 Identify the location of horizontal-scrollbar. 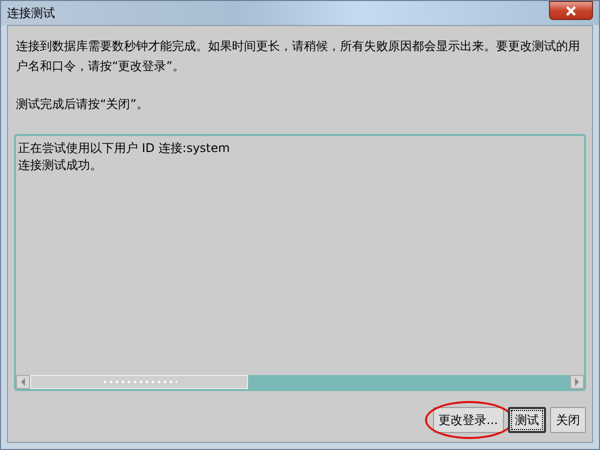
(300, 382).